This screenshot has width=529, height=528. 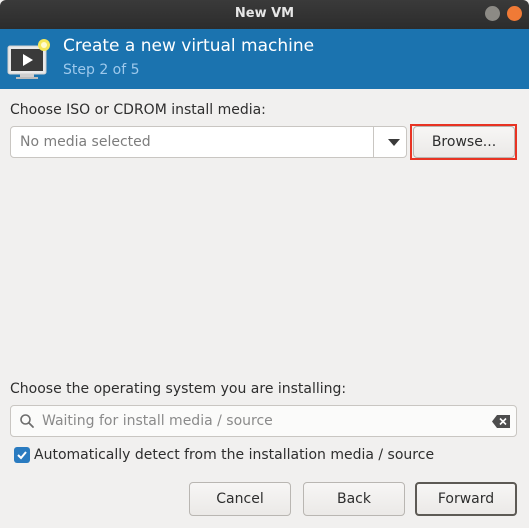 I want to click on back-button: Back, so click(x=354, y=499).